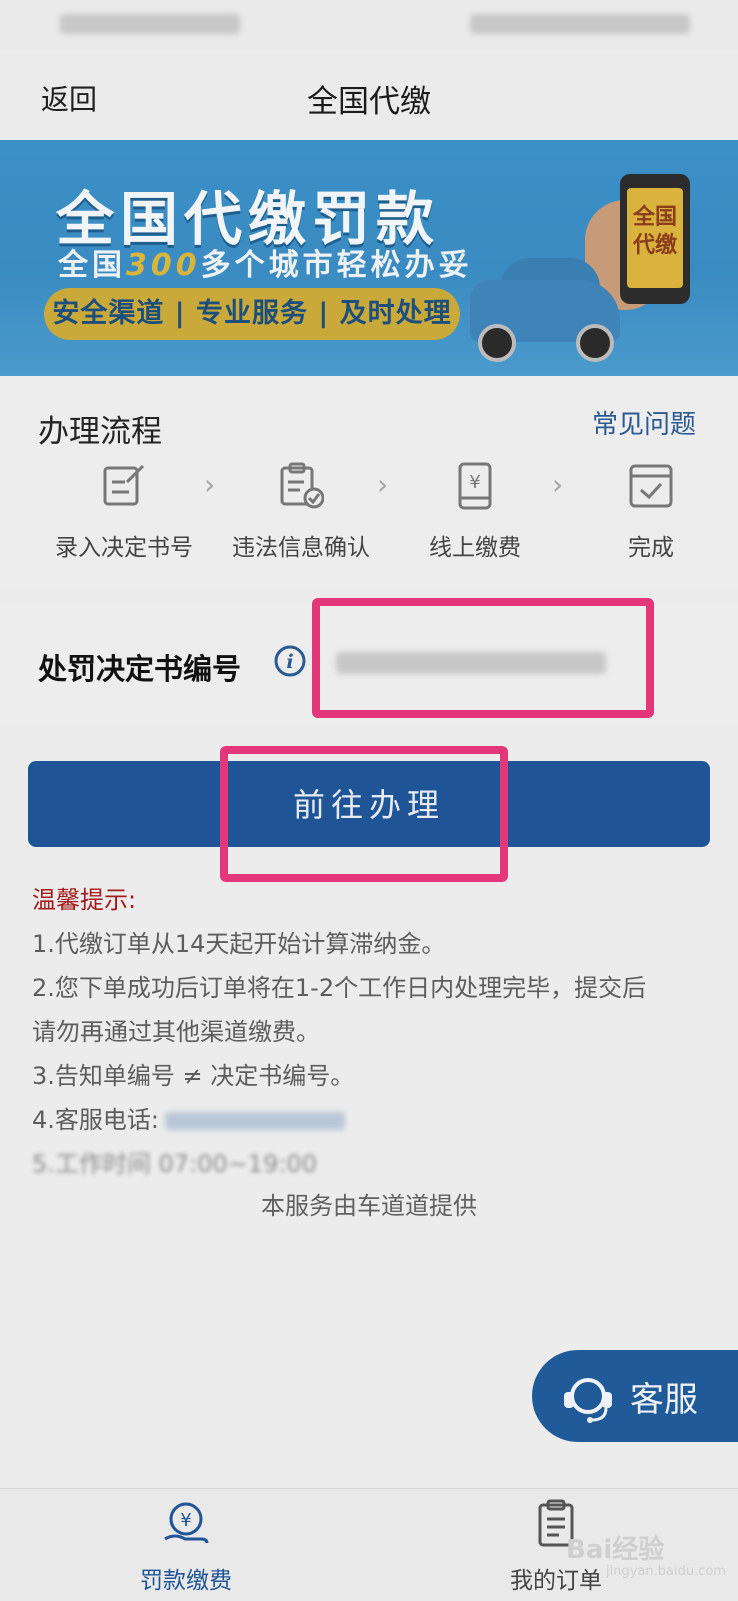 The width and height of the screenshot is (738, 1601). I want to click on tip-line: 2.您下单成功后订单将在1-2个工作日内处理完毕，提交后, so click(339, 988).